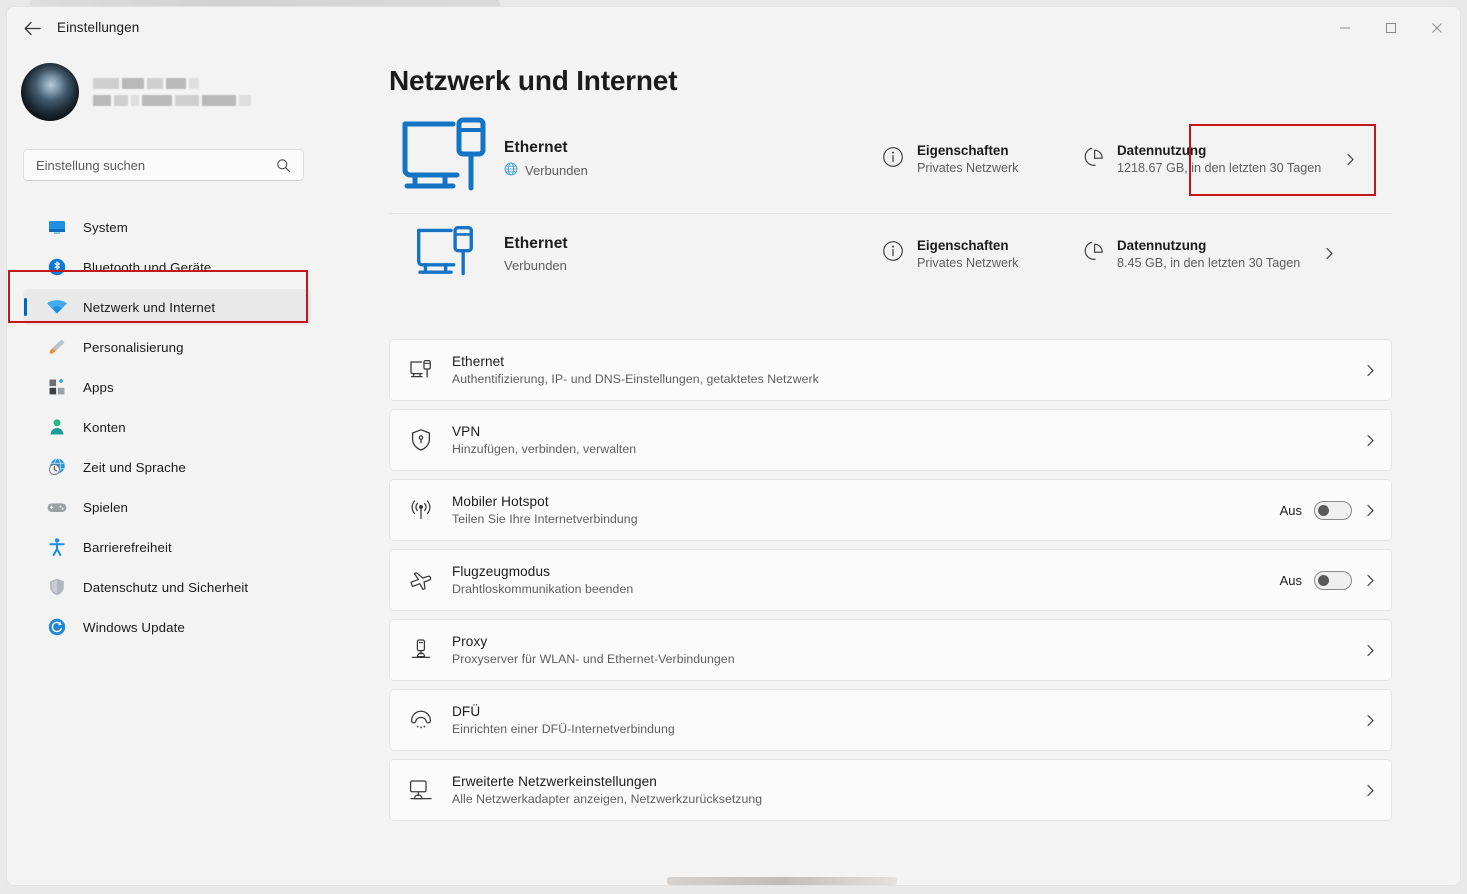 The height and width of the screenshot is (894, 1467). What do you see at coordinates (500, 501) in the screenshot?
I see `row-title: Mobiler Hotspot` at bounding box center [500, 501].